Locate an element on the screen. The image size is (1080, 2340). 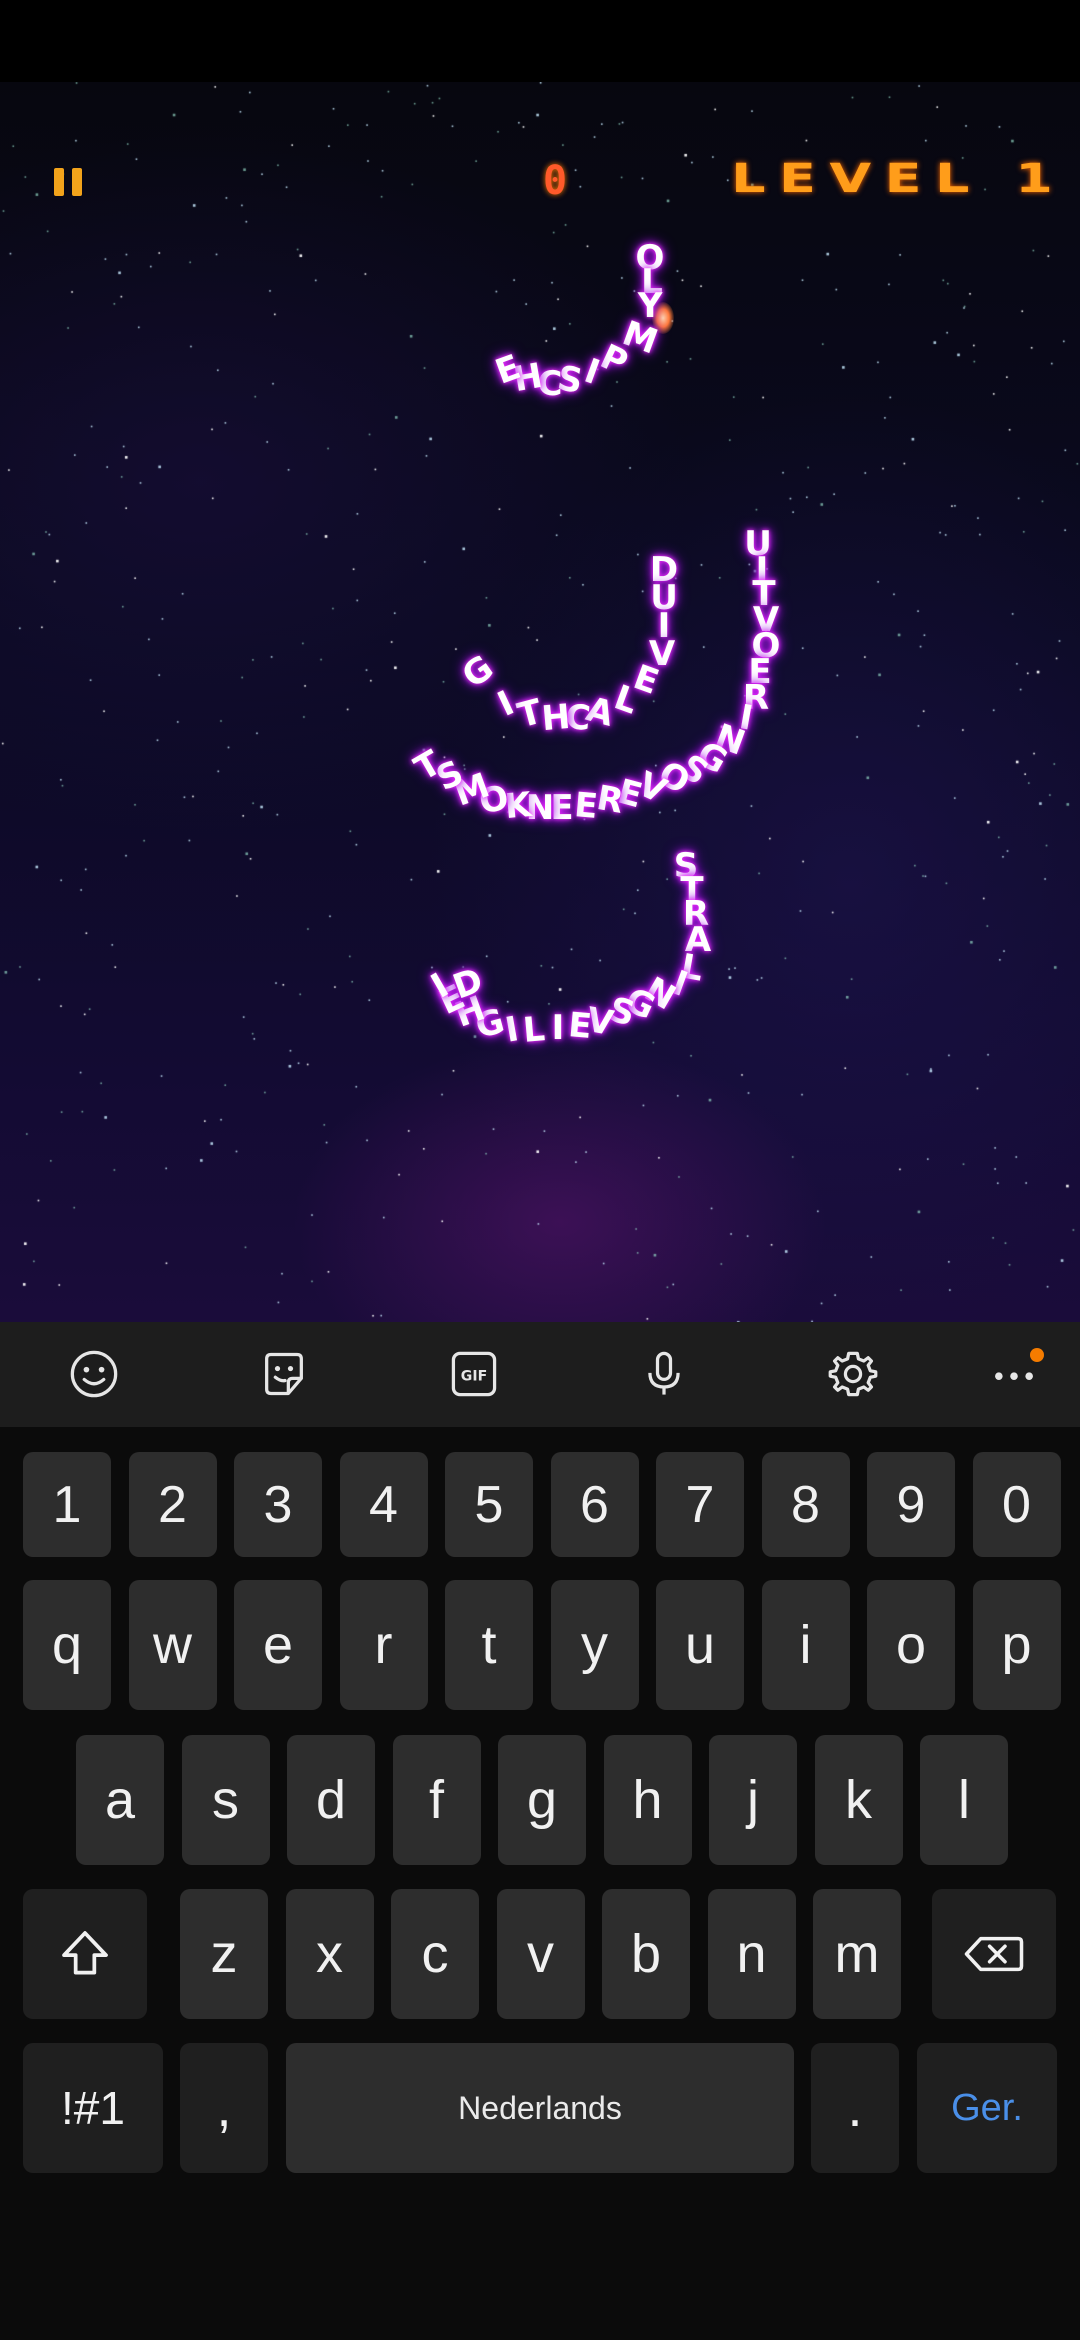
gif-icon: GIF is located at coordinates (474, 1374).